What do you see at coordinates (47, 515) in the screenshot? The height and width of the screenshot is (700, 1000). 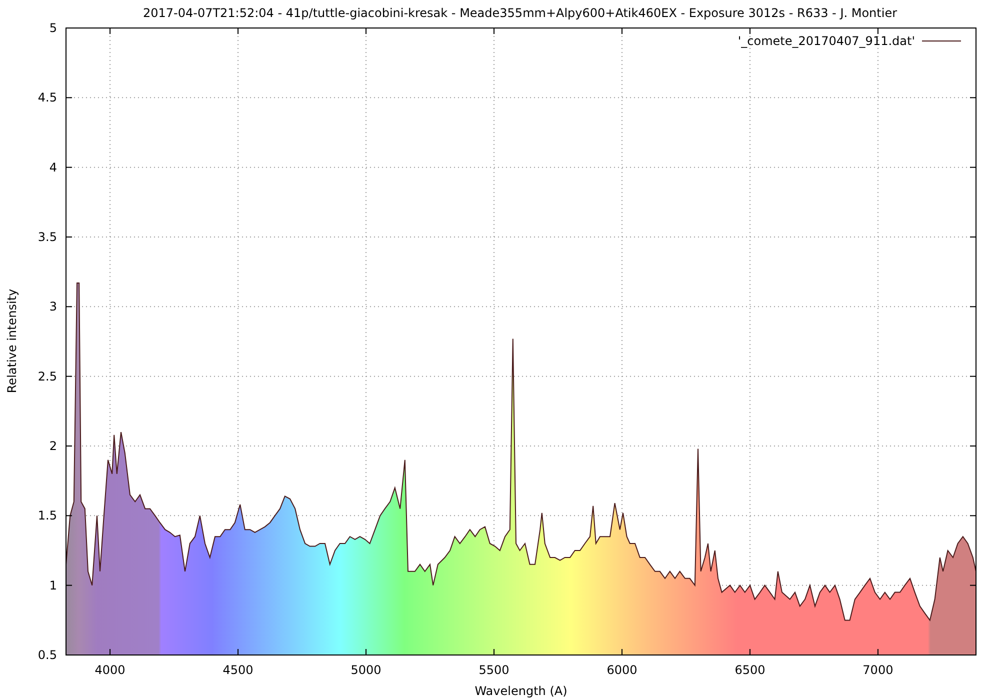 I see `tick-label: 1.5` at bounding box center [47, 515].